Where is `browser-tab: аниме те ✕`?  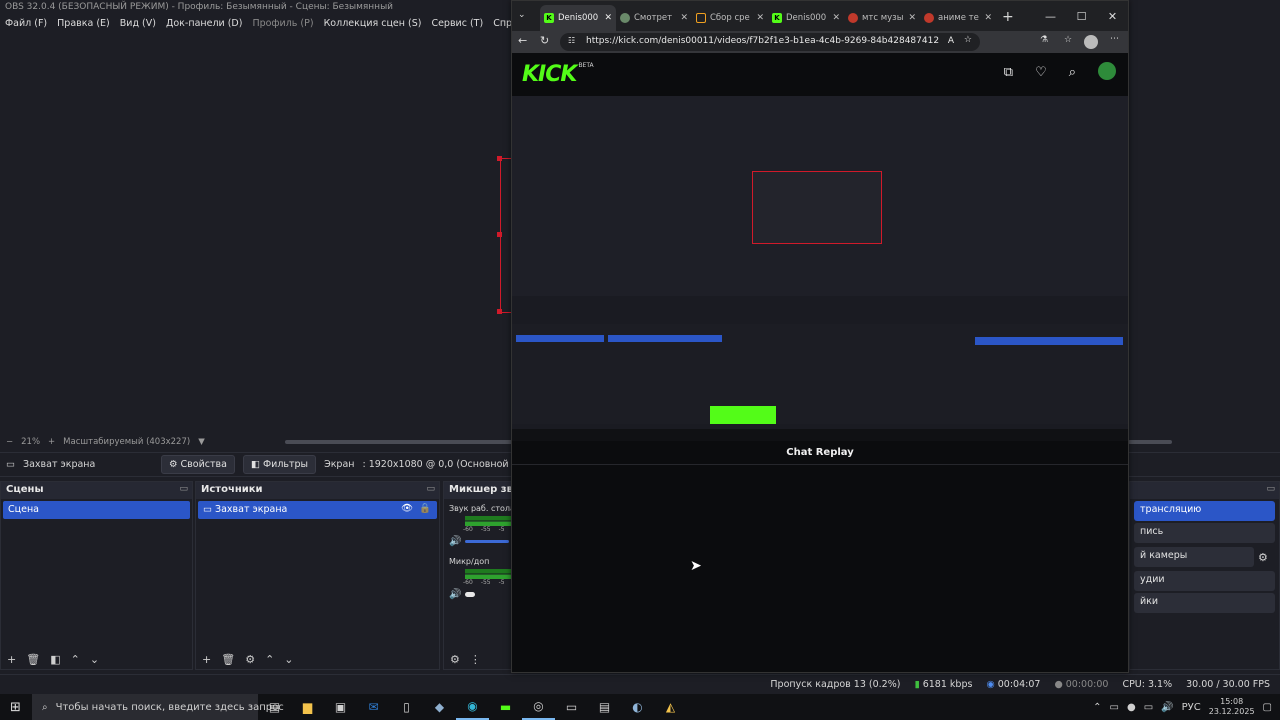
browser-tab: аниме те ✕ is located at coordinates (958, 18).